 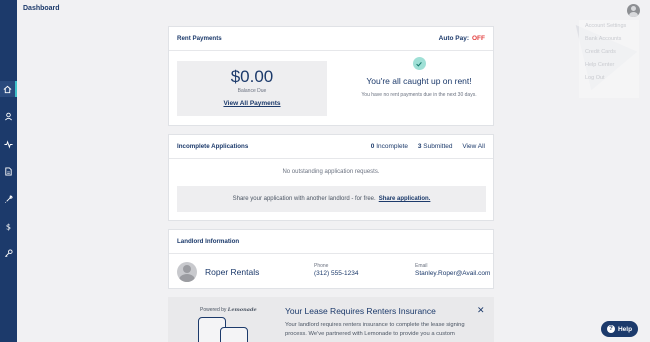 I want to click on dollar-icon: $, so click(x=8, y=226).